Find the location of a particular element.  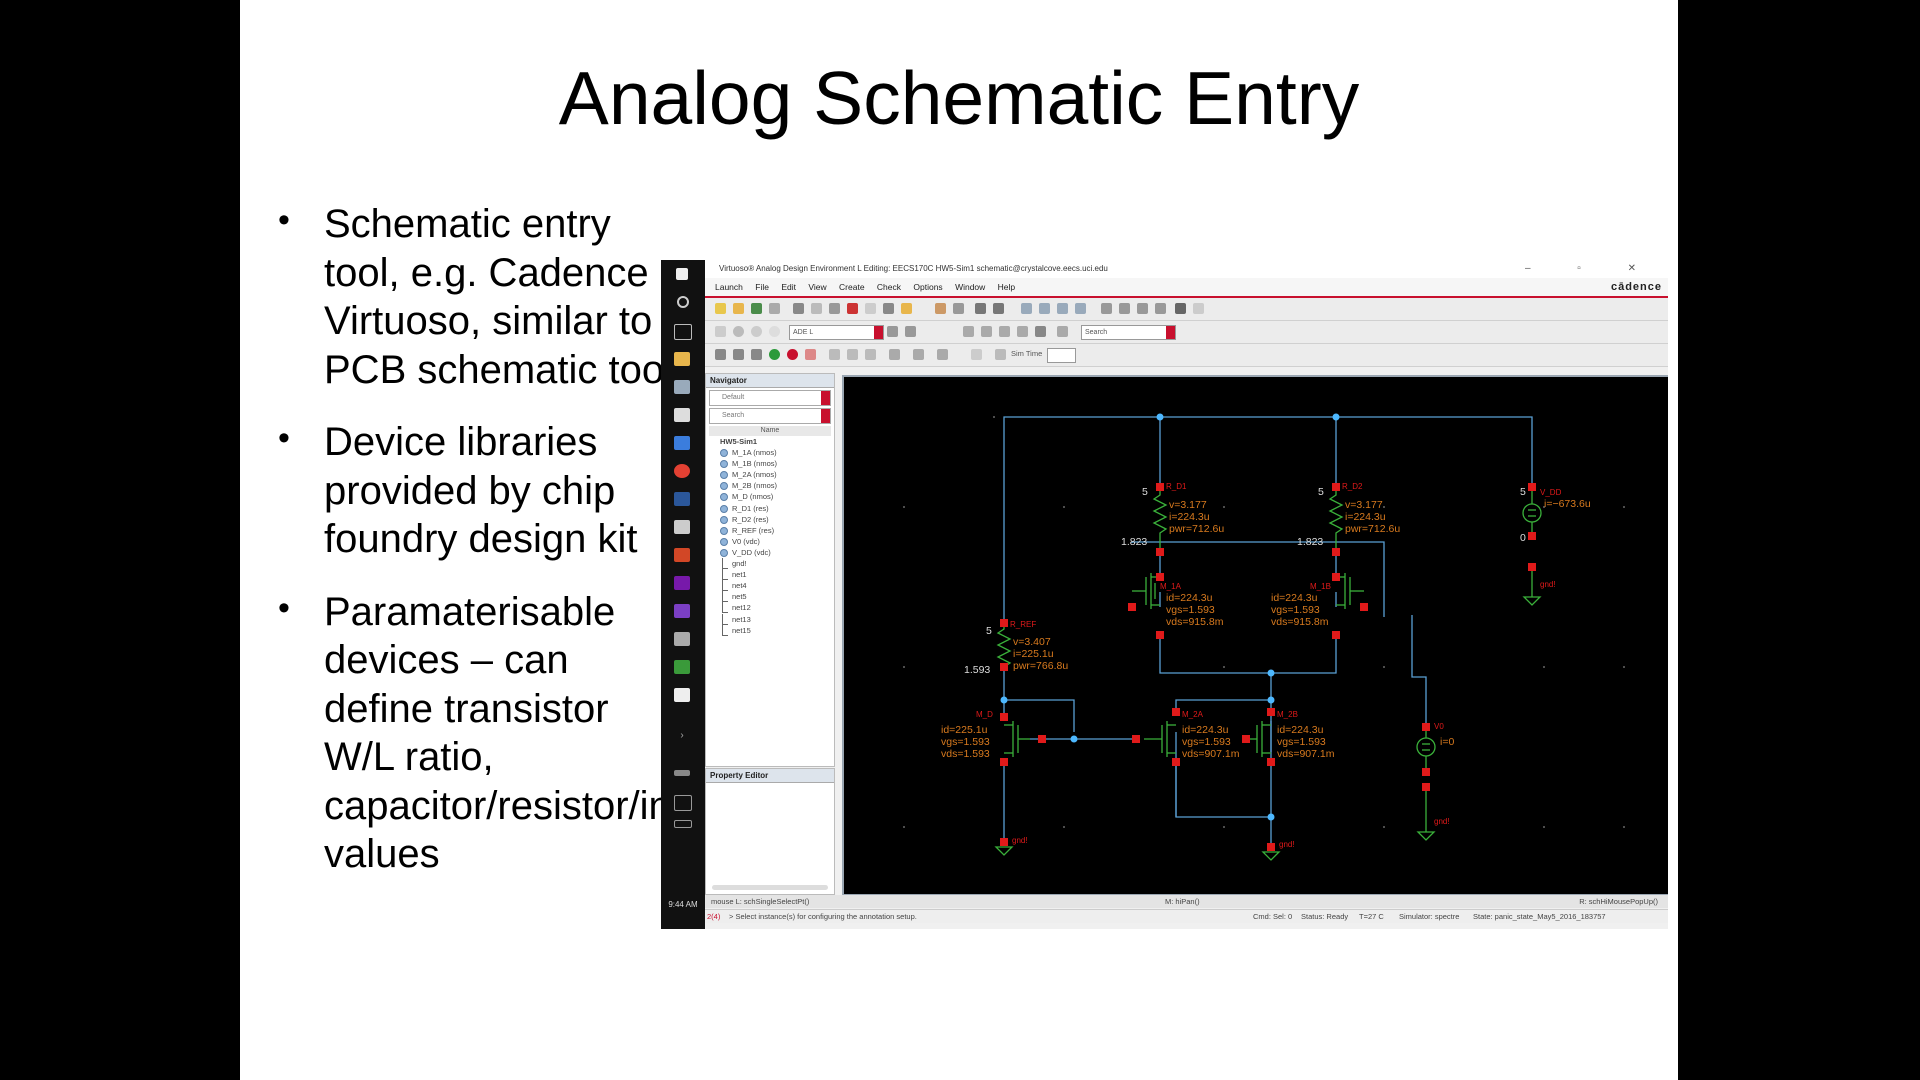

stop-simulation-icon is located at coordinates (792, 354).